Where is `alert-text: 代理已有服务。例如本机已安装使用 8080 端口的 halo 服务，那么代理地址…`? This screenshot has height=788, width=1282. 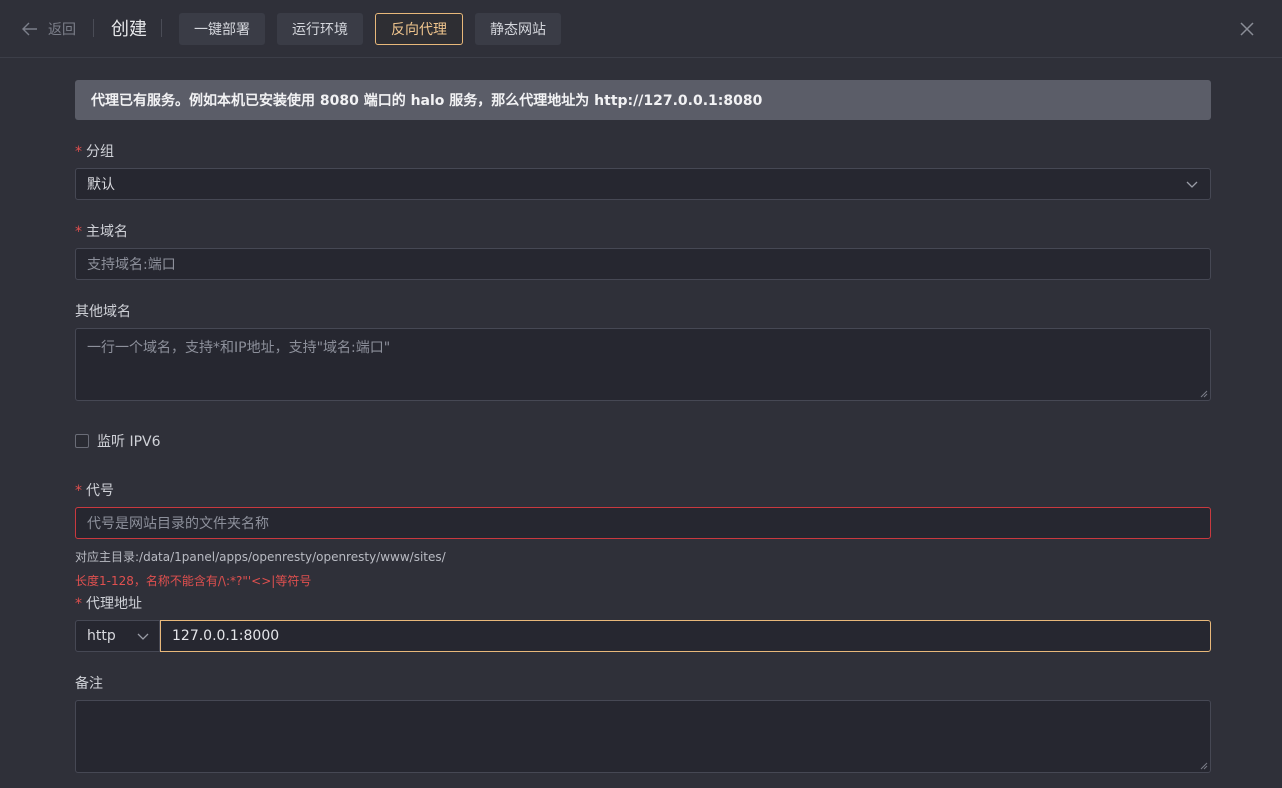 alert-text: 代理已有服务。例如本机已安装使用 8080 端口的 halo 服务，那么代理地址… is located at coordinates (427, 101).